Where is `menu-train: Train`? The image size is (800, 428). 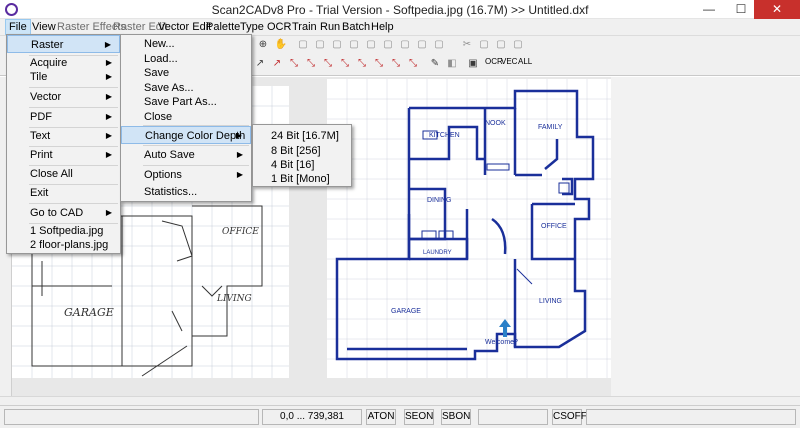 menu-train: Train is located at coordinates (304, 27).